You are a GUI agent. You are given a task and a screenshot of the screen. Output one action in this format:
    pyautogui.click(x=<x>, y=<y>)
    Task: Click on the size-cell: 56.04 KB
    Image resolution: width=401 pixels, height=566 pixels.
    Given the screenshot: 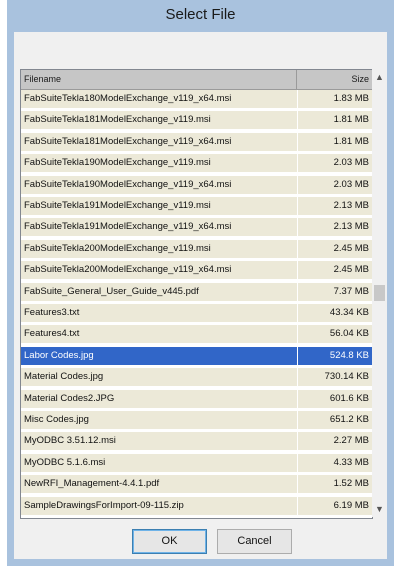 What is the action you would take?
    pyautogui.click(x=335, y=334)
    